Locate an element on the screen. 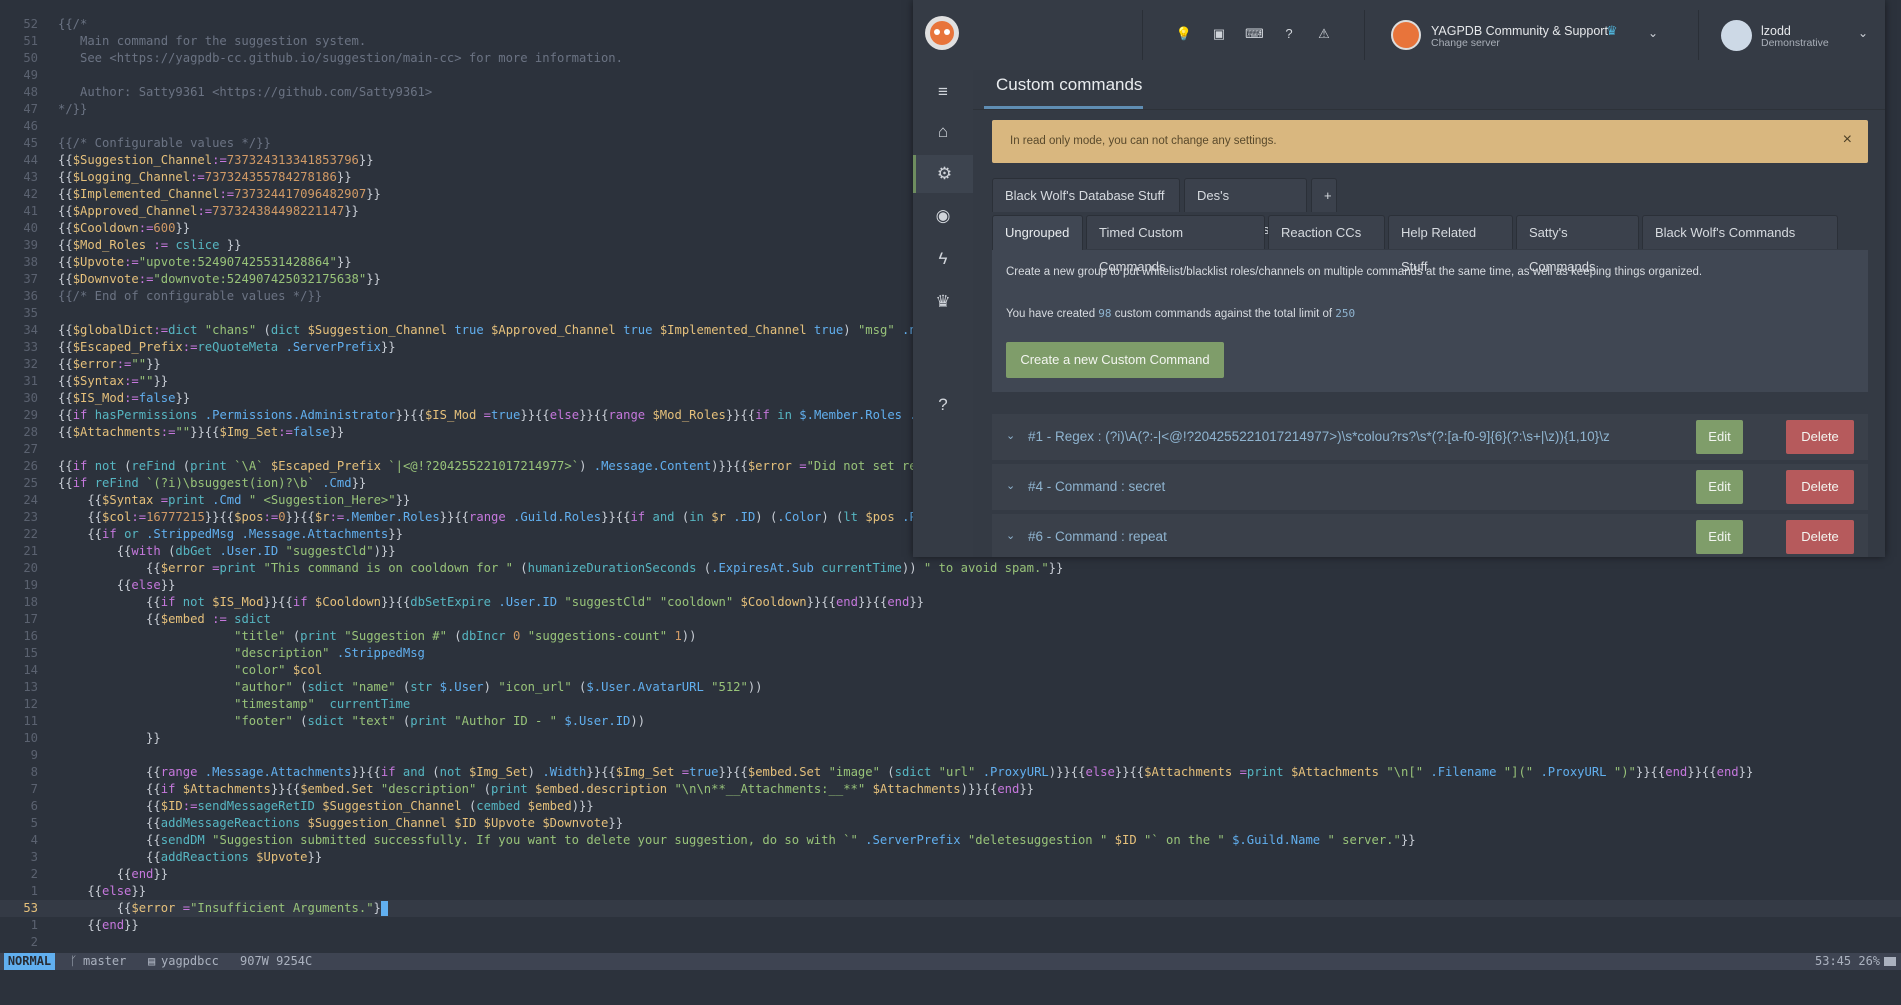  code-text: "color" $col is located at coordinates (190, 670).